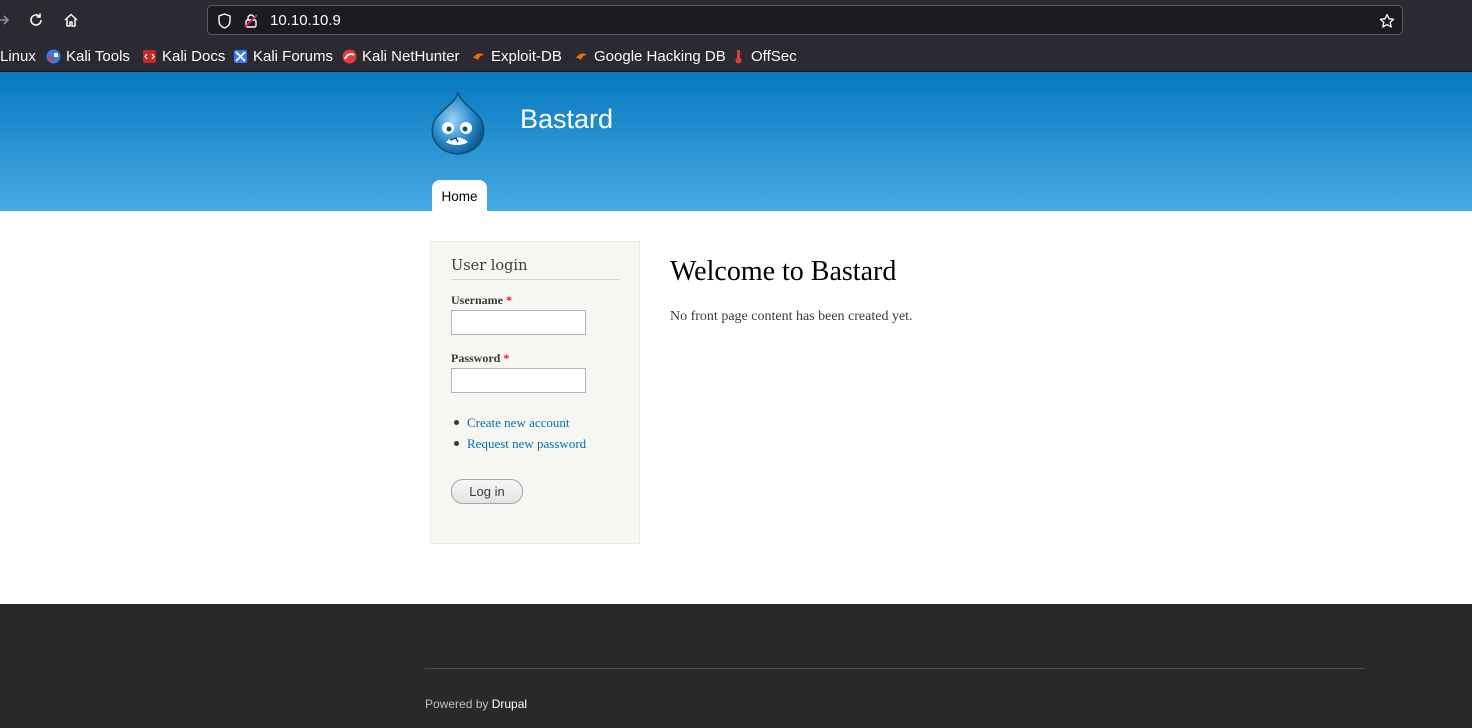 This screenshot has height=728, width=1472. Describe the element at coordinates (305, 20) in the screenshot. I see `url-text: 10.10.10.9` at that location.